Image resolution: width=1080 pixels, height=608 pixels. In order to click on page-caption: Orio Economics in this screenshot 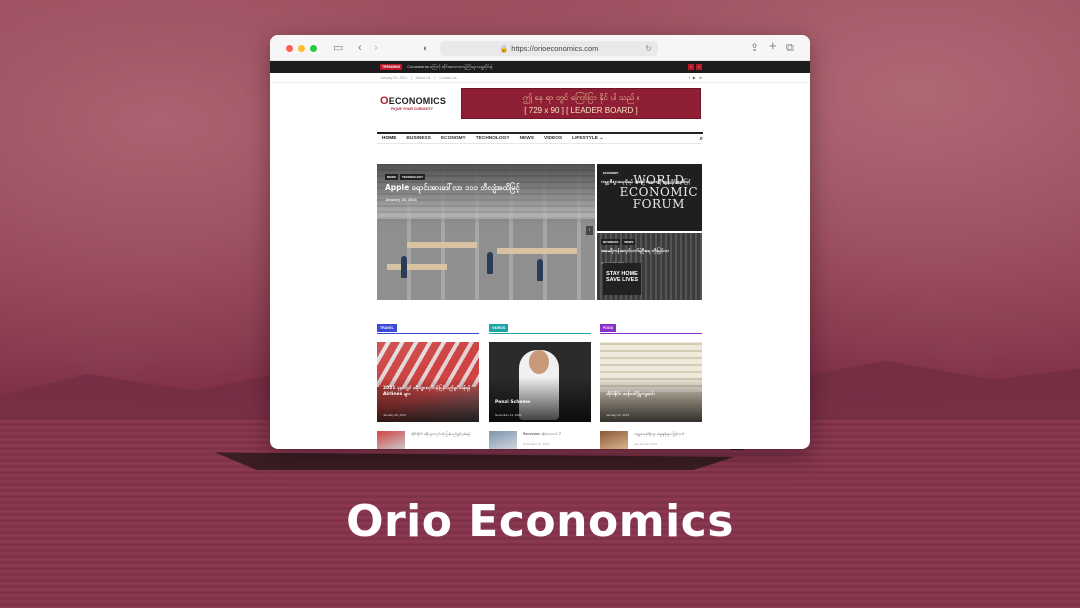, I will do `click(540, 521)`.